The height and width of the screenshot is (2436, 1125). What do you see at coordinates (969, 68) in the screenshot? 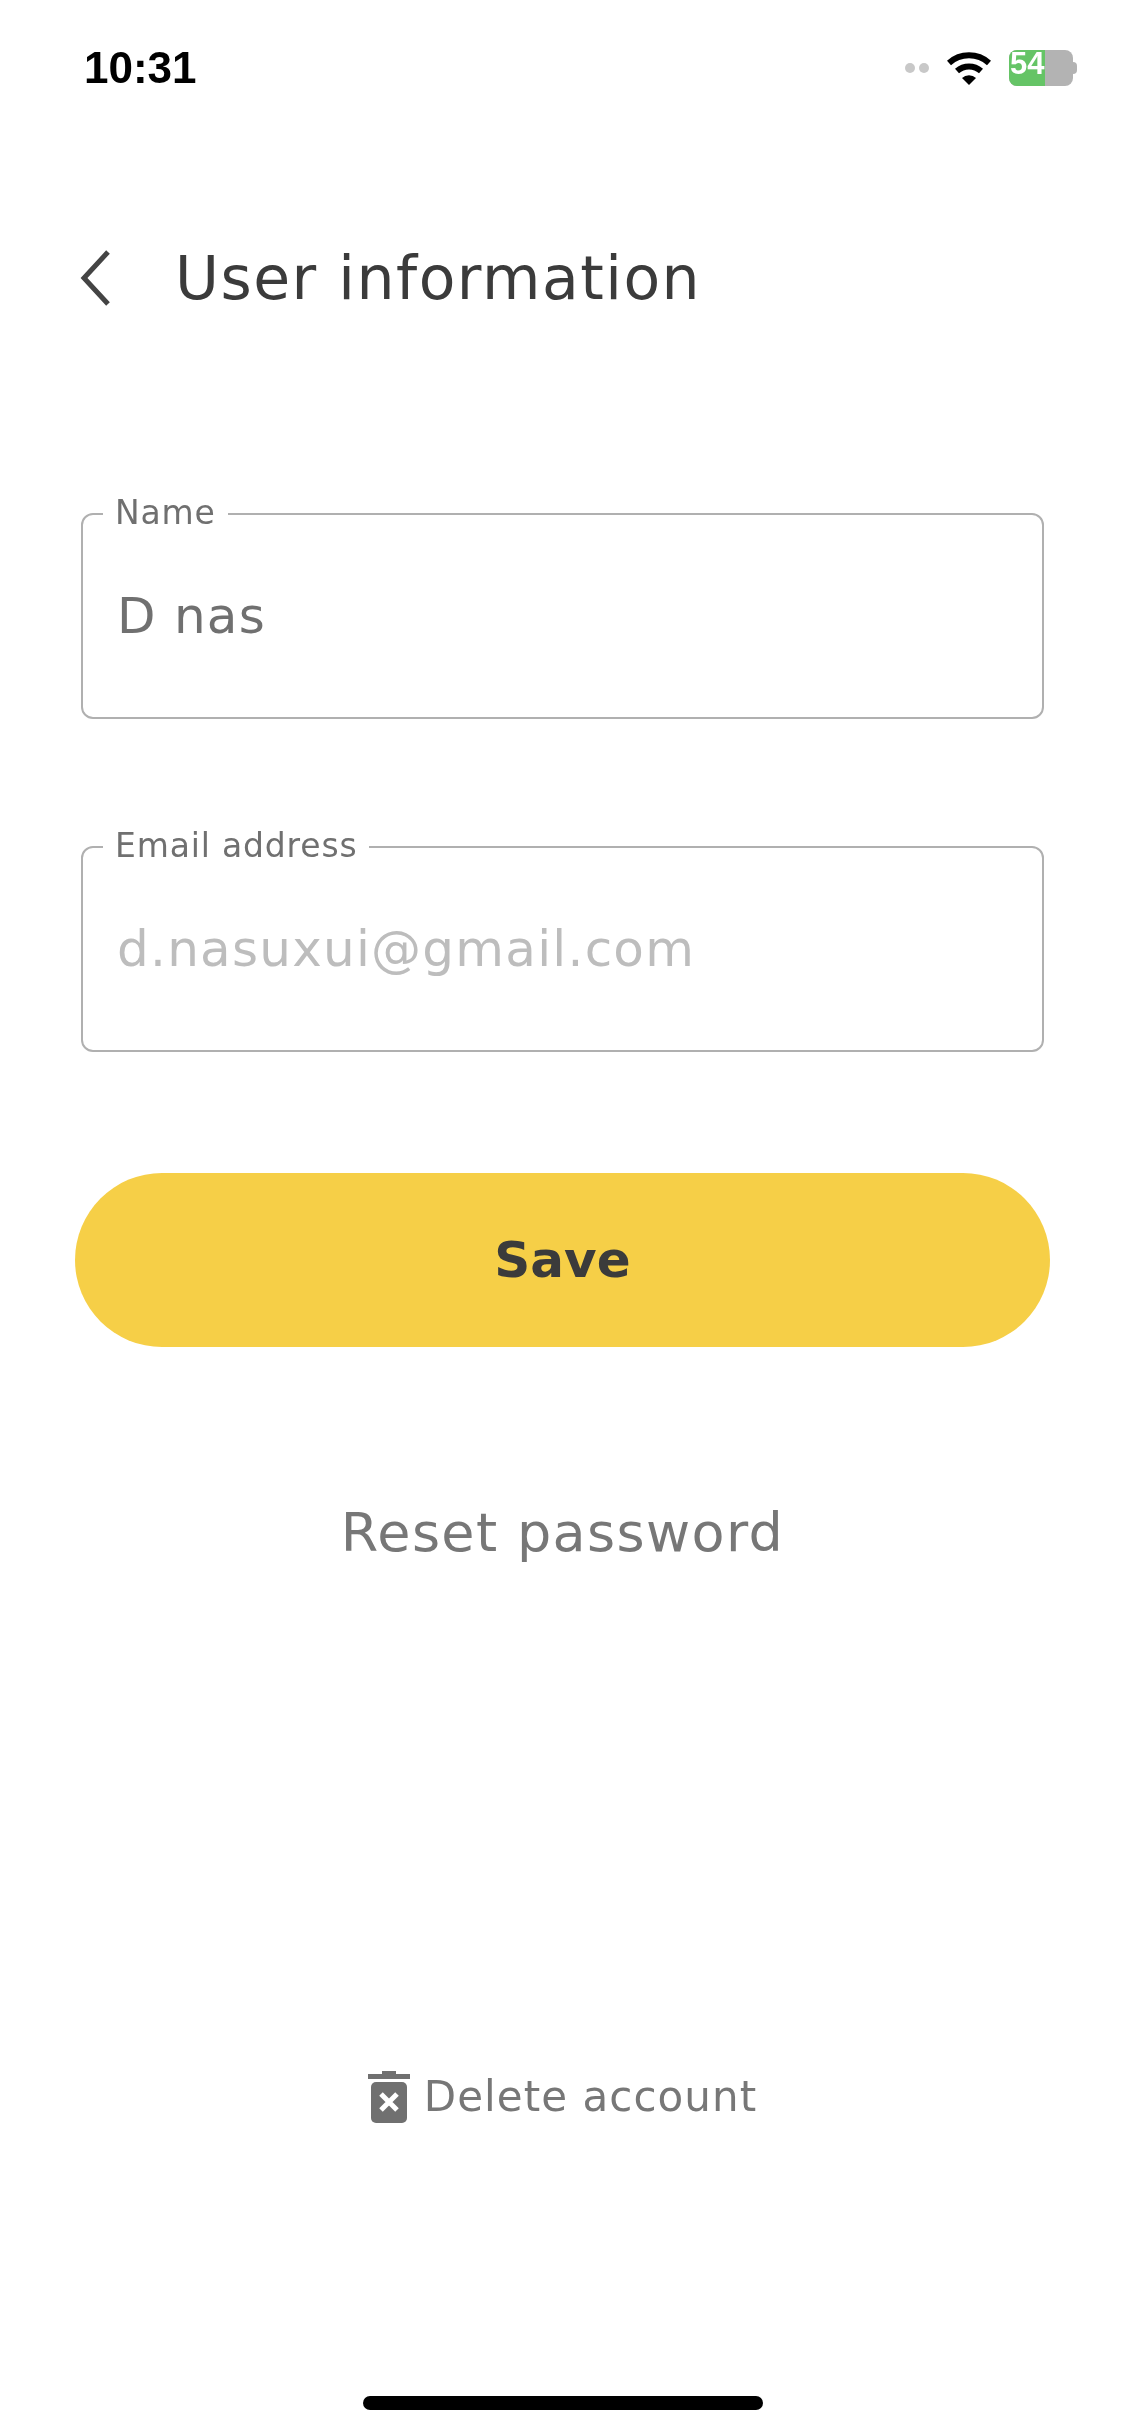
I see `wifi-icon` at bounding box center [969, 68].